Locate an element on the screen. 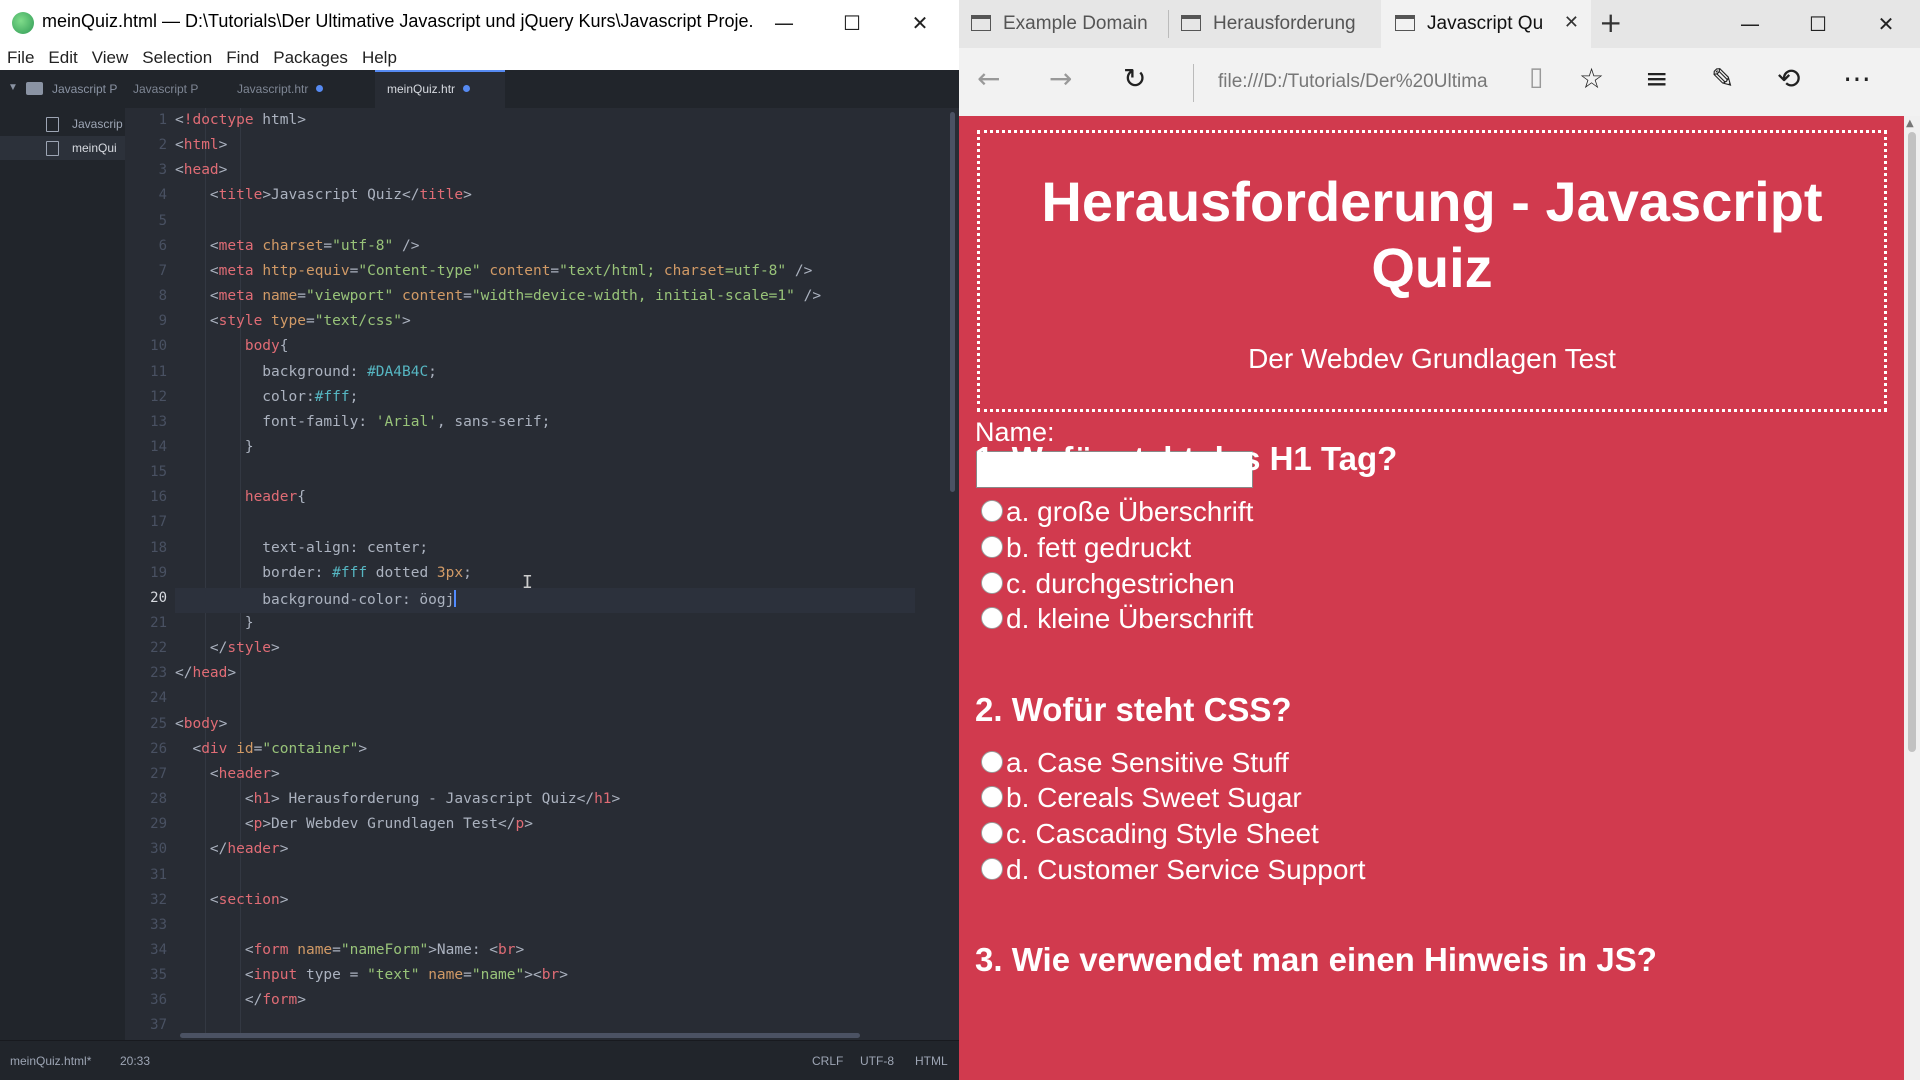 The width and height of the screenshot is (1920, 1080). code-line: border: #fff dotted 3px; is located at coordinates (545, 575).